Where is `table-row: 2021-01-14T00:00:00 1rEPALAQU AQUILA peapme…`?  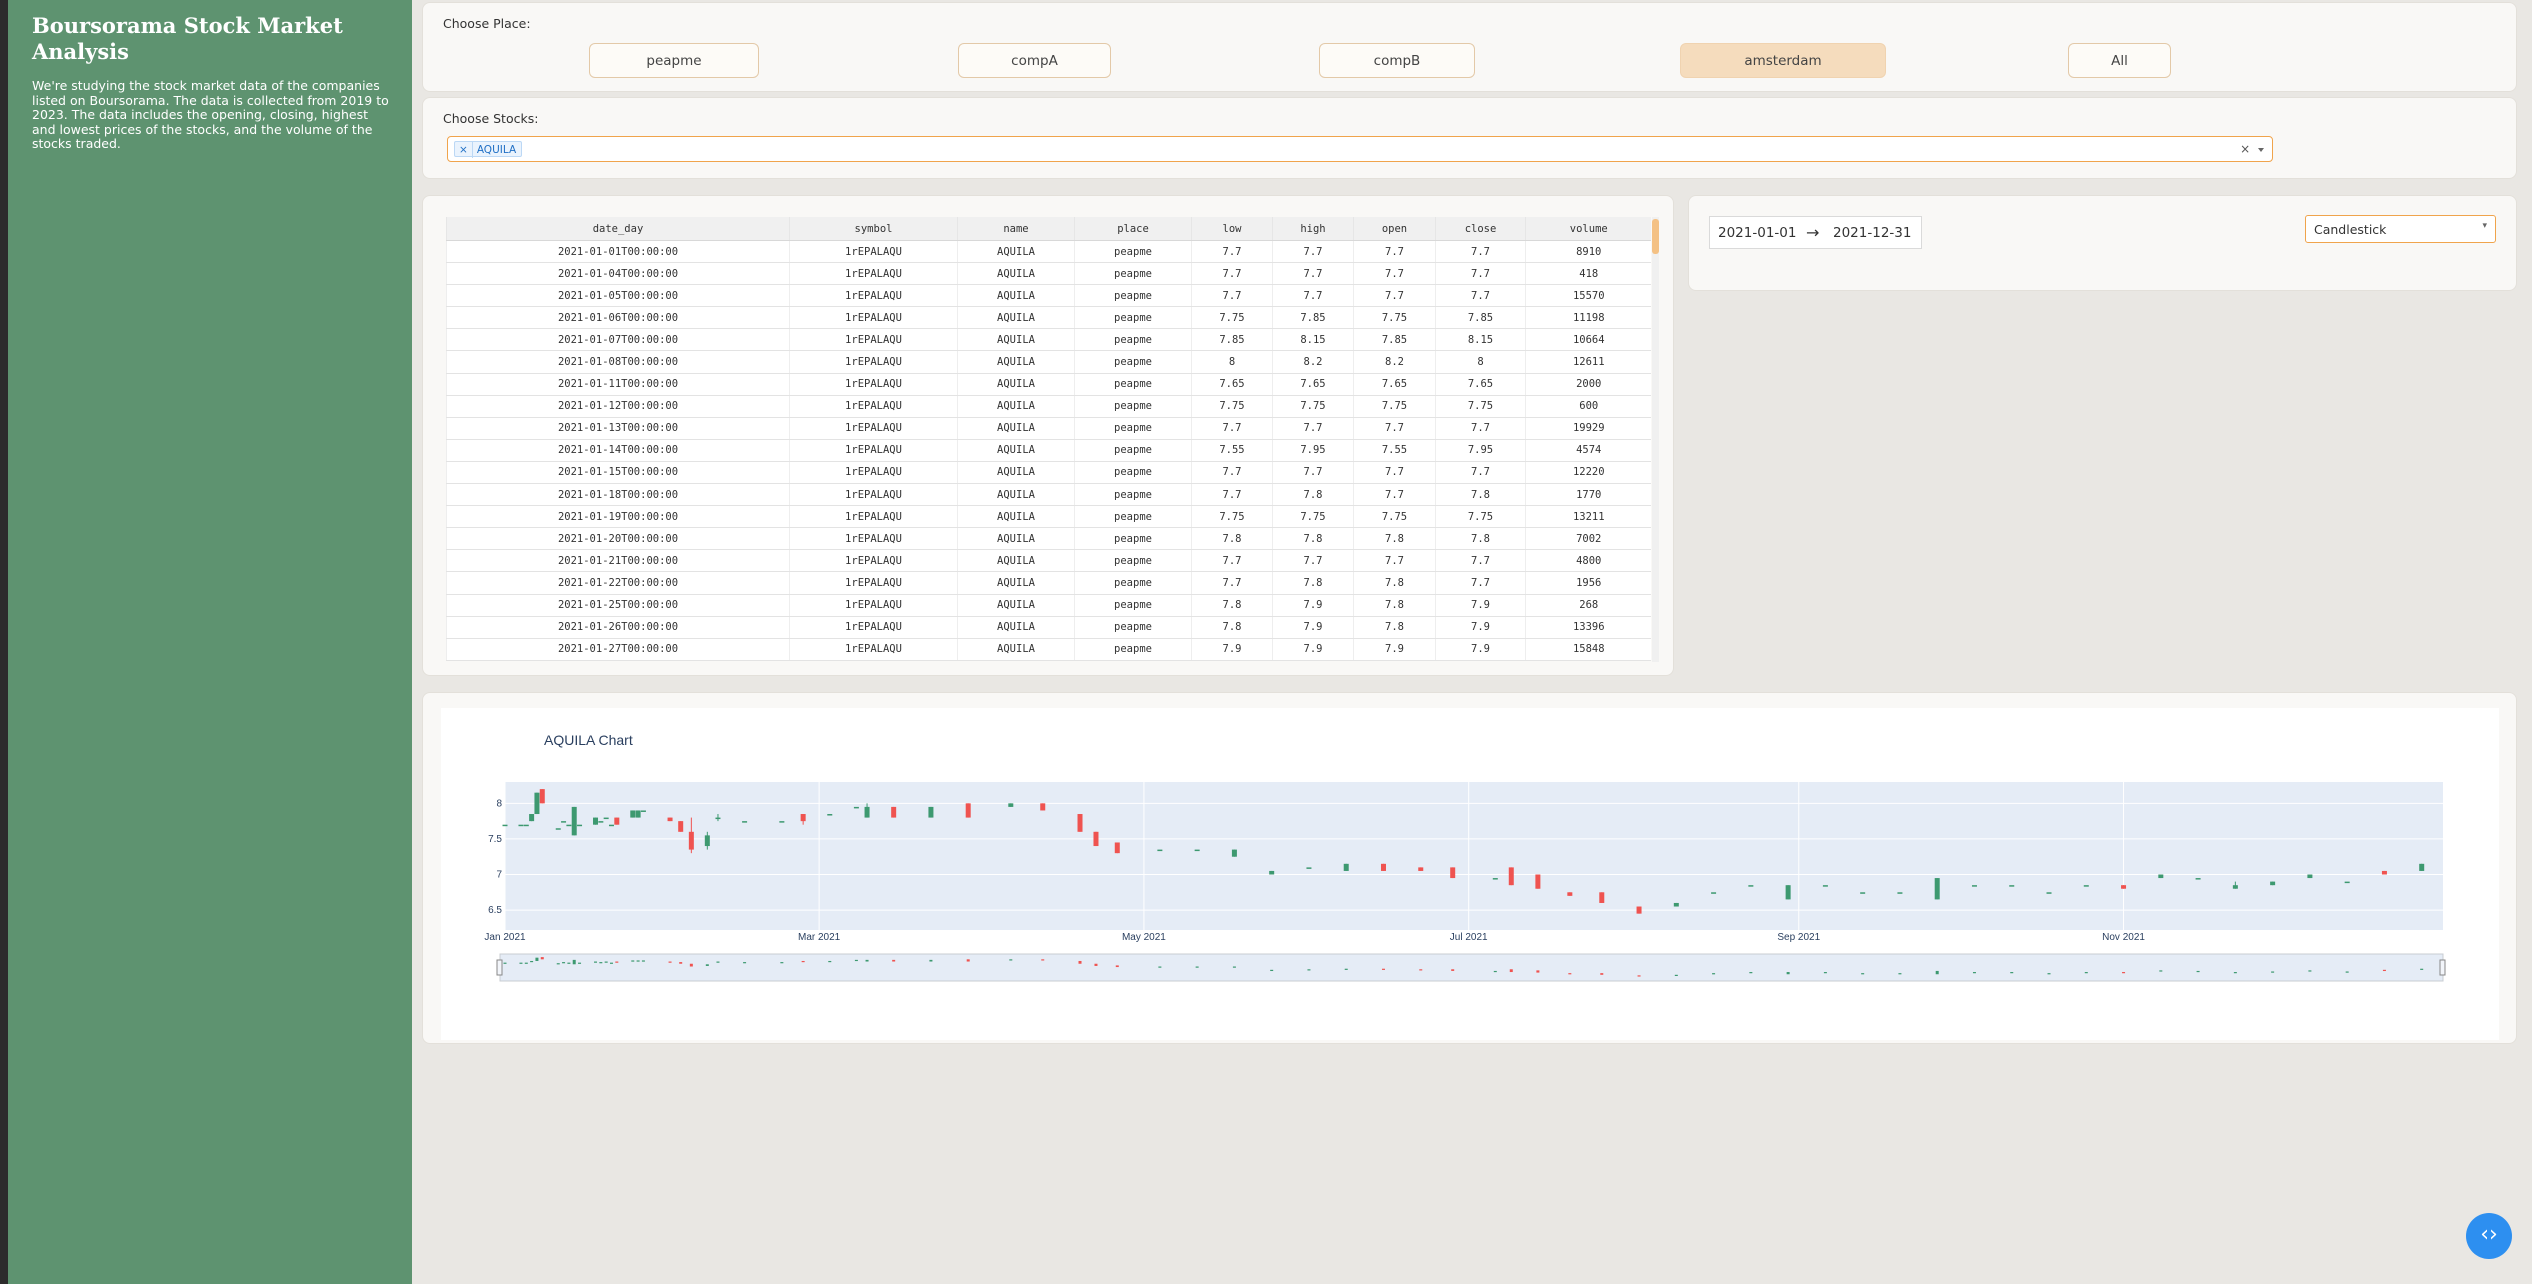 table-row: 2021-01-14T00:00:00 1rEPALAQU AQUILA peapme… is located at coordinates (1048, 450).